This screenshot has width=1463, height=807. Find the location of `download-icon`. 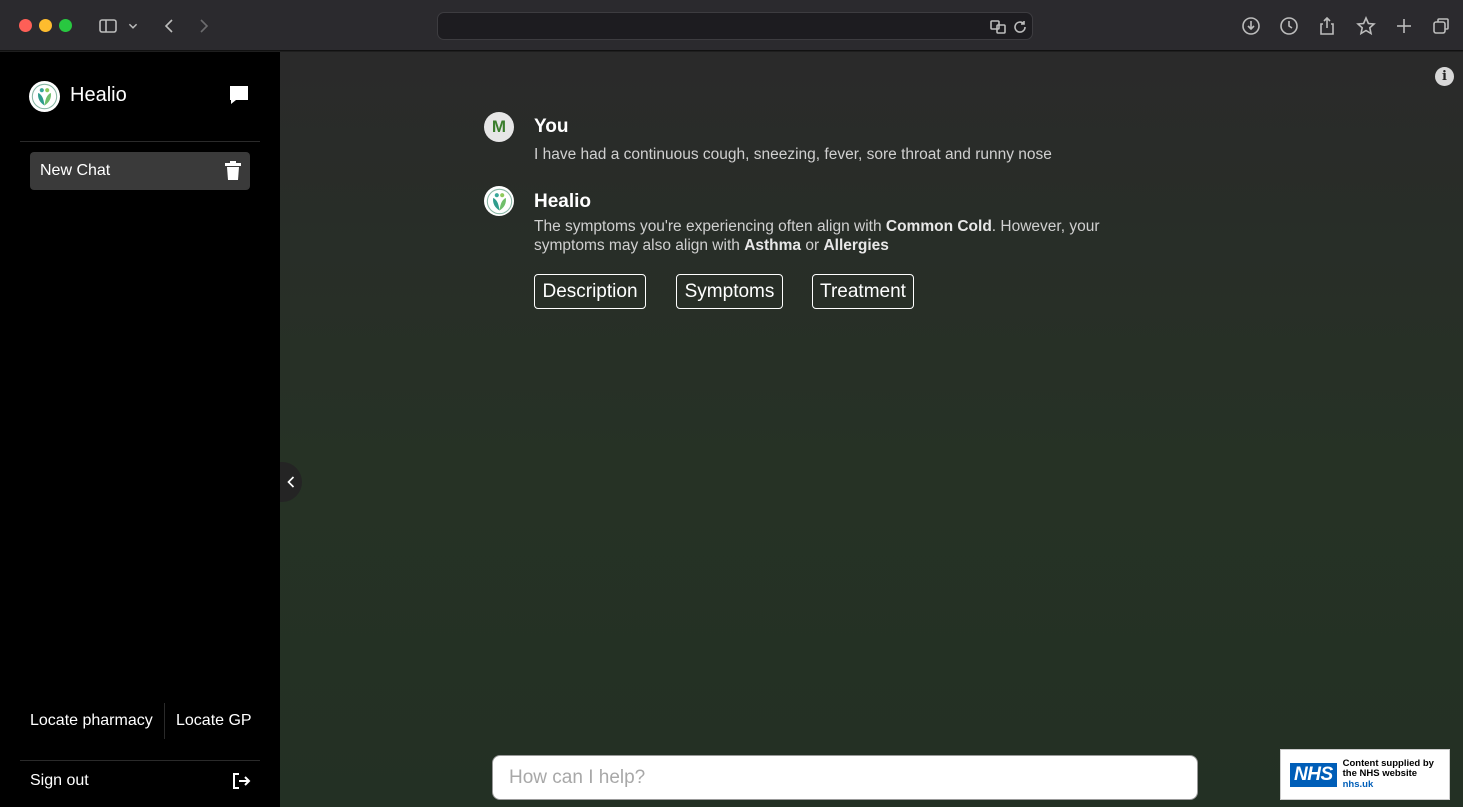

download-icon is located at coordinates (1251, 26).